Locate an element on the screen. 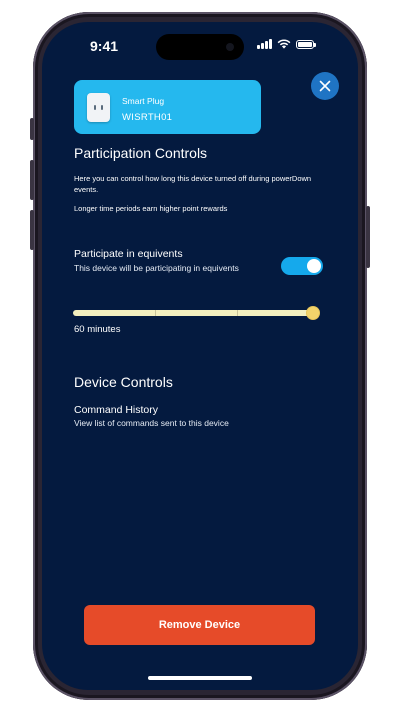  close-icon is located at coordinates (325, 86).